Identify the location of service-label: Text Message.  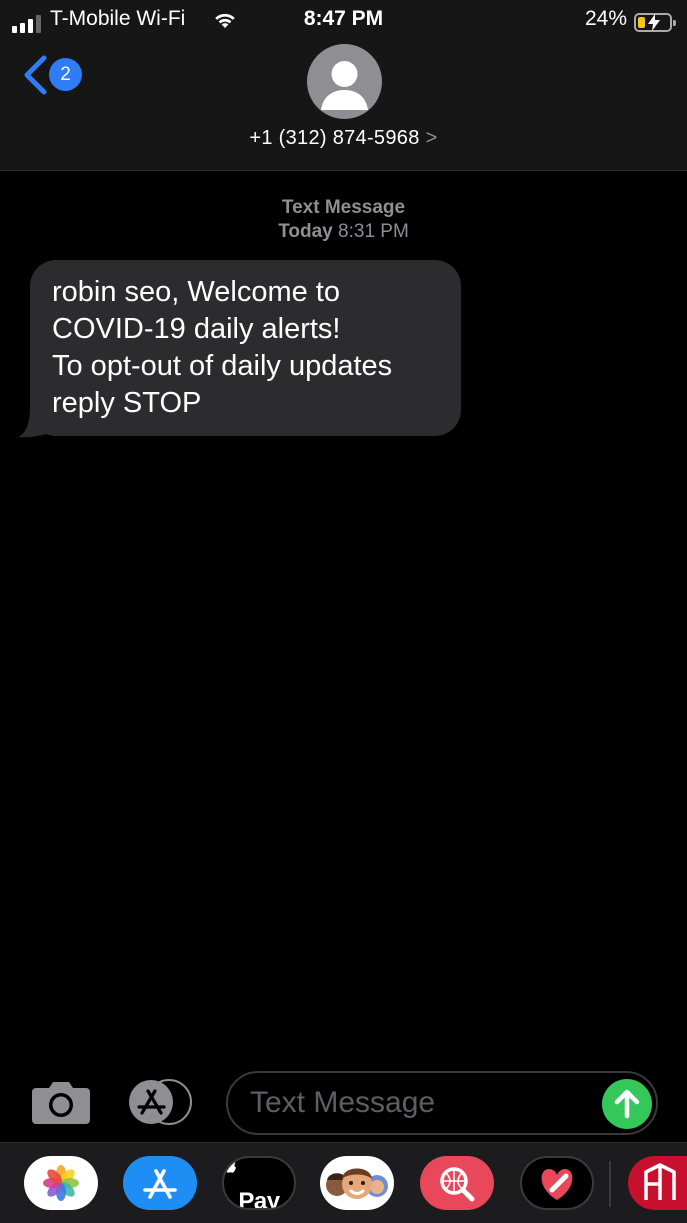
(343, 207).